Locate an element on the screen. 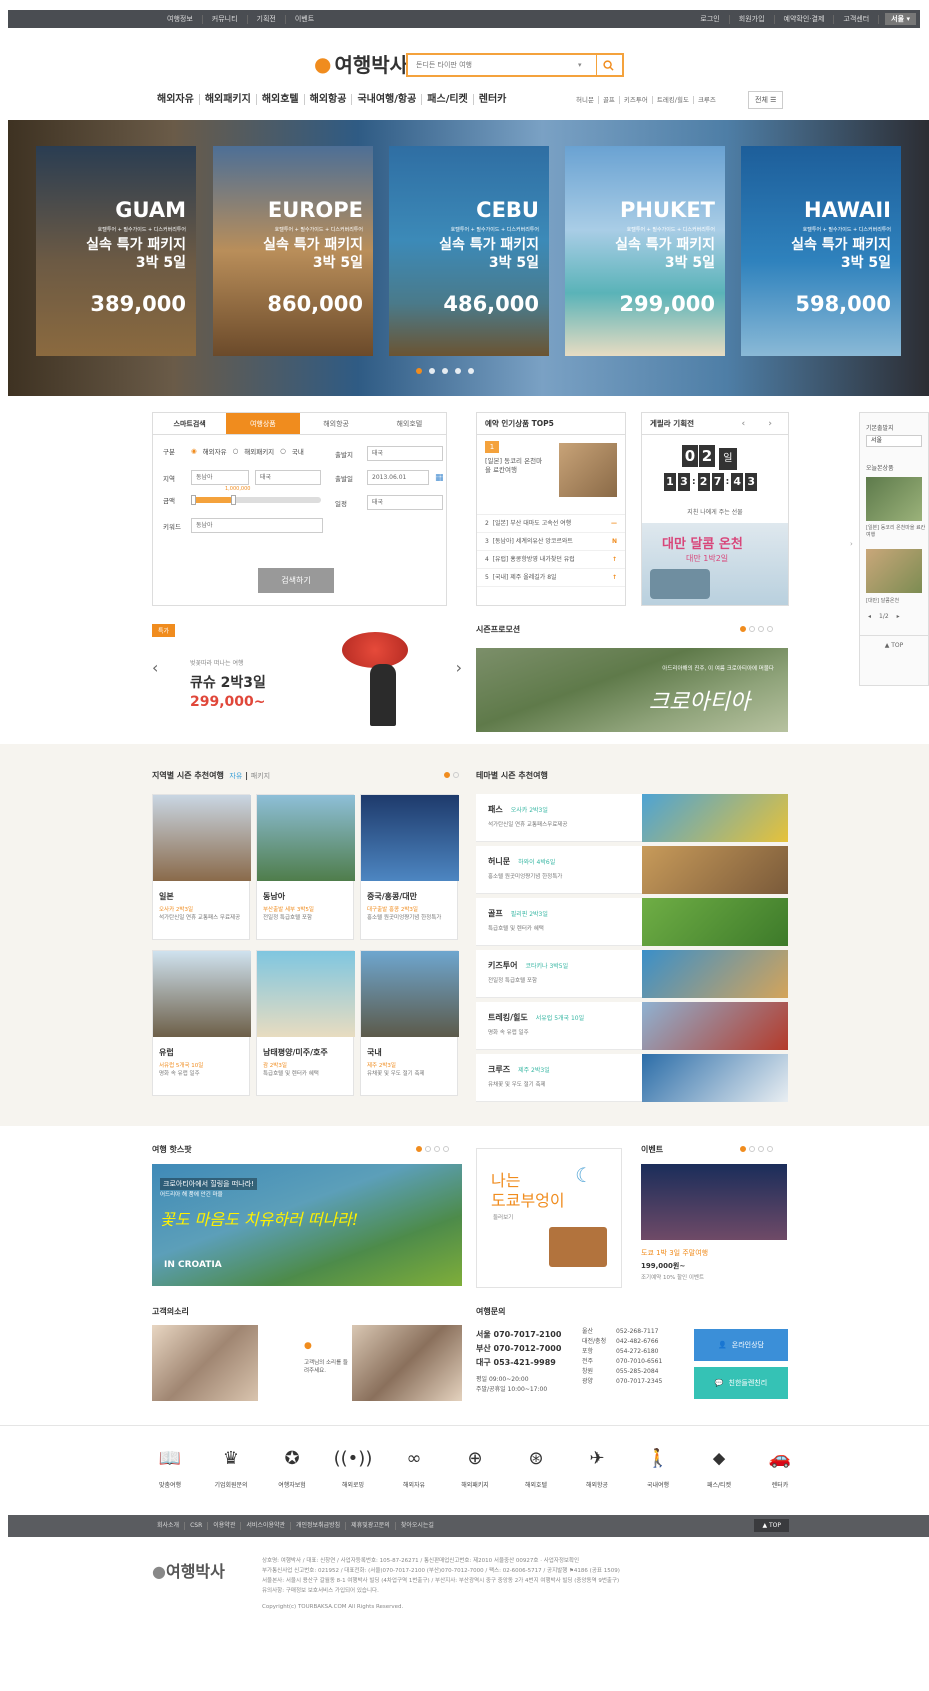 This screenshot has height=1691, width=929. footer-link: CSR is located at coordinates (197, 1526).